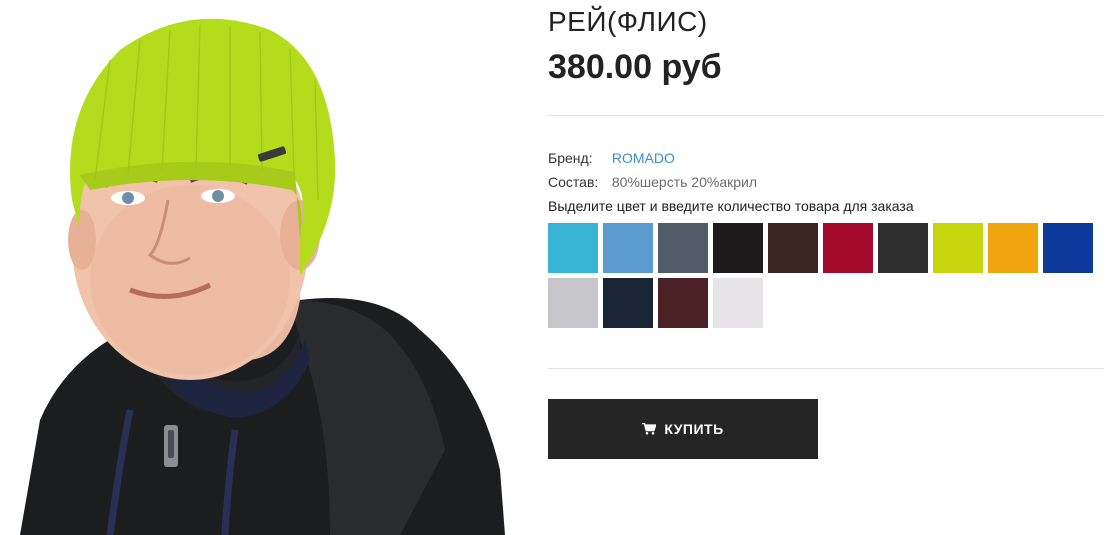  What do you see at coordinates (643, 158) in the screenshot?
I see `brand-link: ROMADO` at bounding box center [643, 158].